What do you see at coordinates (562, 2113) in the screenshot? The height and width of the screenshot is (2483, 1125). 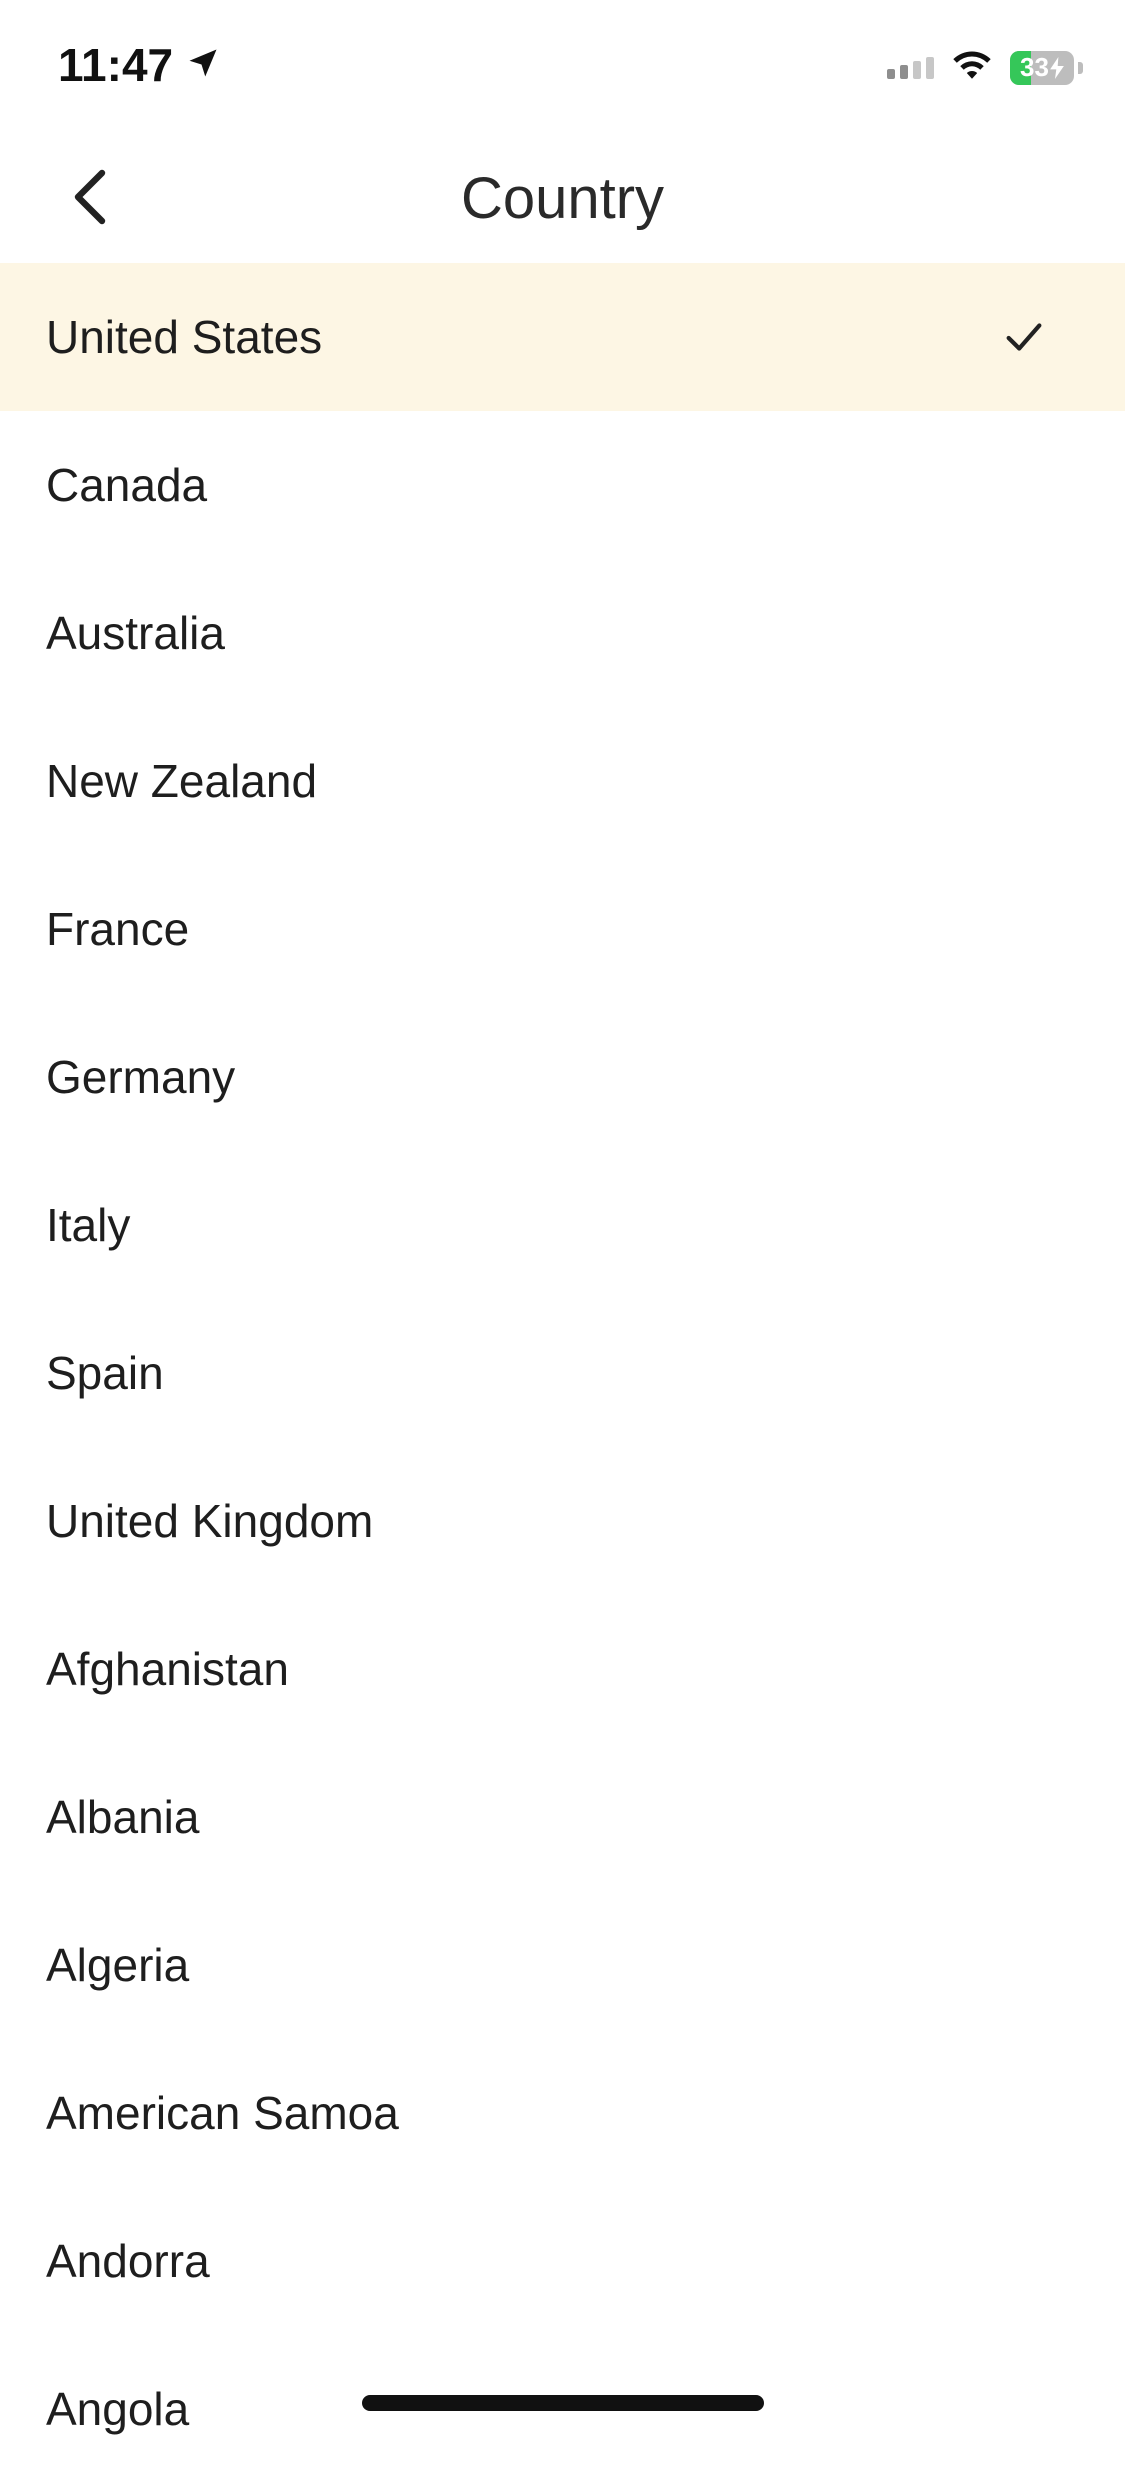 I see `country-row: American Samoa` at bounding box center [562, 2113].